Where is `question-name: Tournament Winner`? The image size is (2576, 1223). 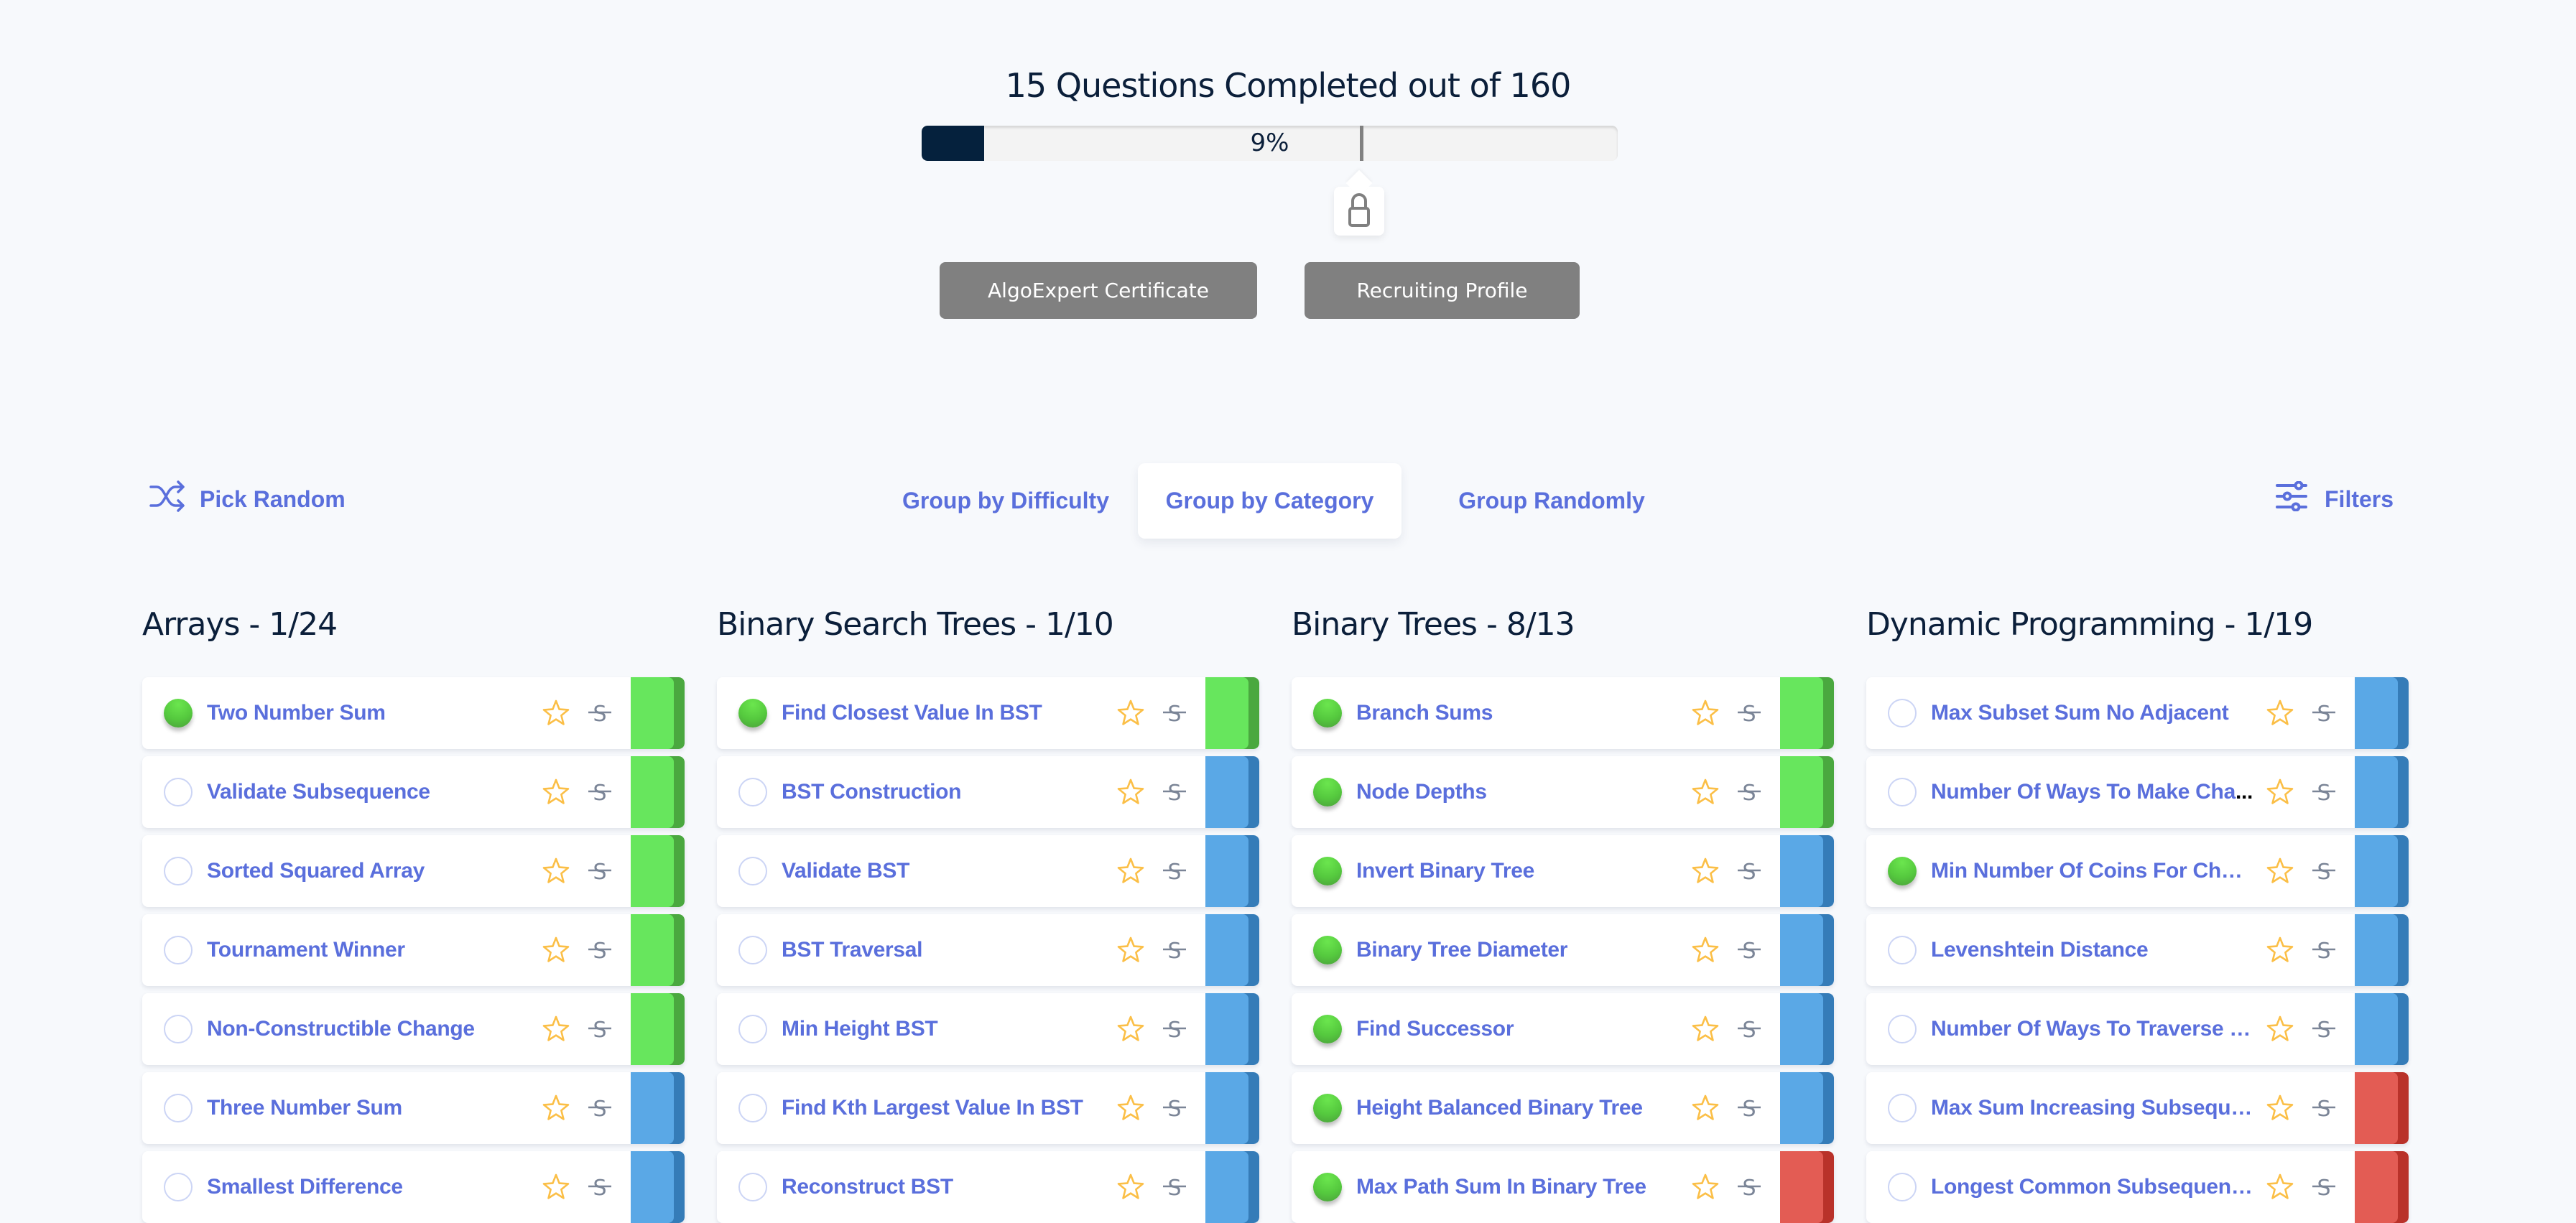 question-name: Tournament Winner is located at coordinates (368, 950).